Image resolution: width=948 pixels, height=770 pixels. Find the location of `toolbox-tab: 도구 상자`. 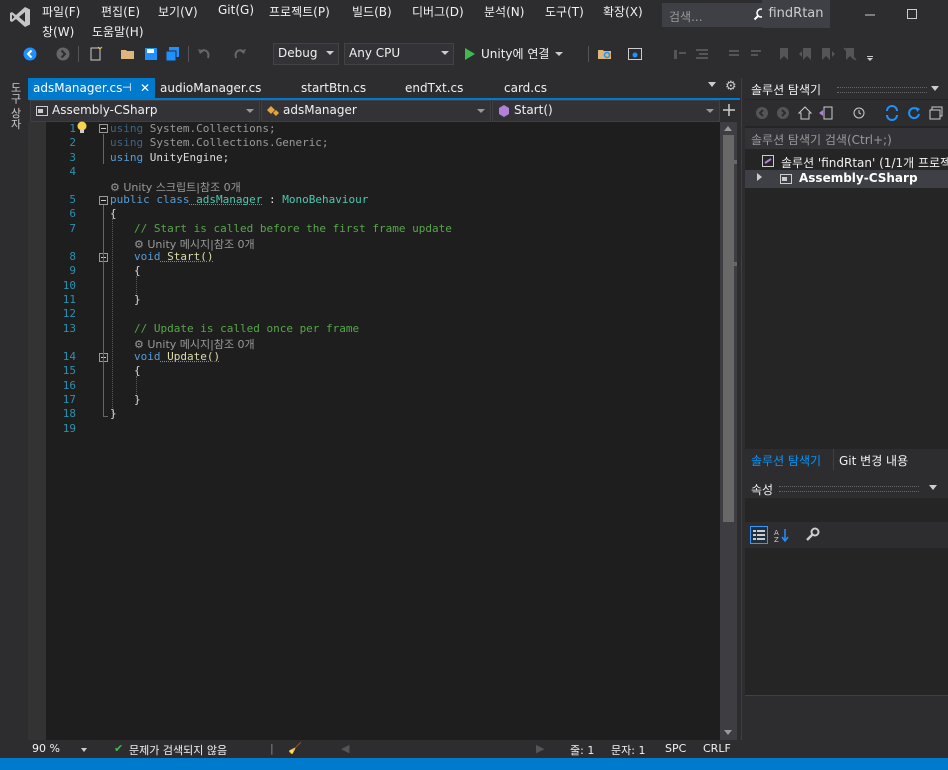

toolbox-tab: 도구 상자 is located at coordinates (15, 106).